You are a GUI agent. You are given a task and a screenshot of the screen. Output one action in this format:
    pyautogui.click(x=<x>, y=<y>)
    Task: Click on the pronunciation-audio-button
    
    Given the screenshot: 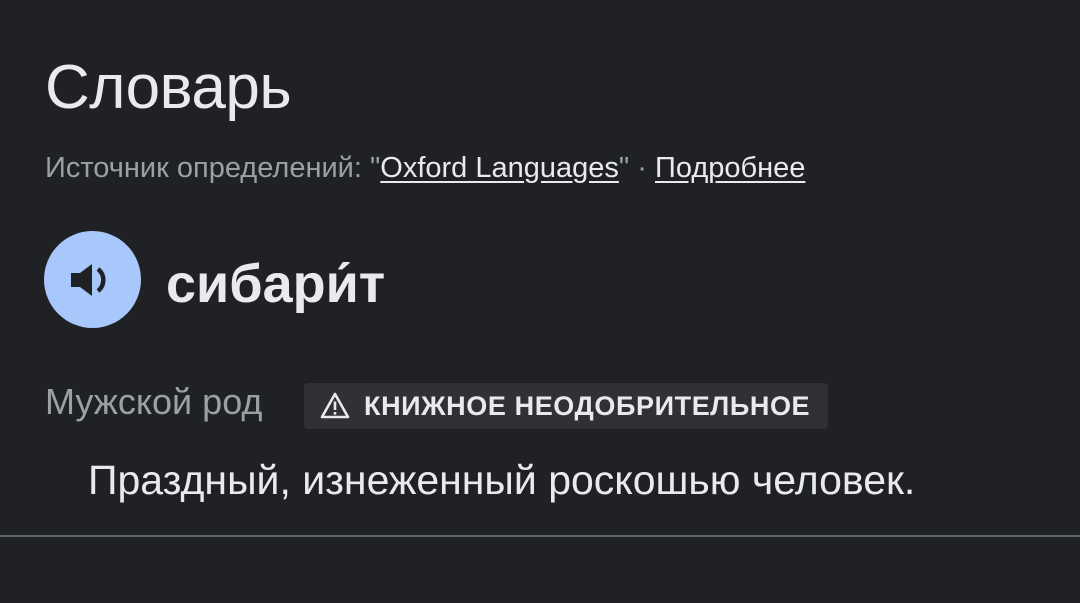 What is the action you would take?
    pyautogui.click(x=92, y=279)
    